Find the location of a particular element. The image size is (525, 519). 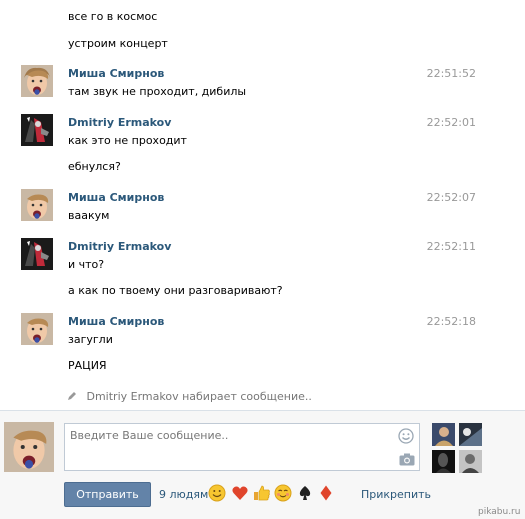

message-text: загугли is located at coordinates (90, 339).